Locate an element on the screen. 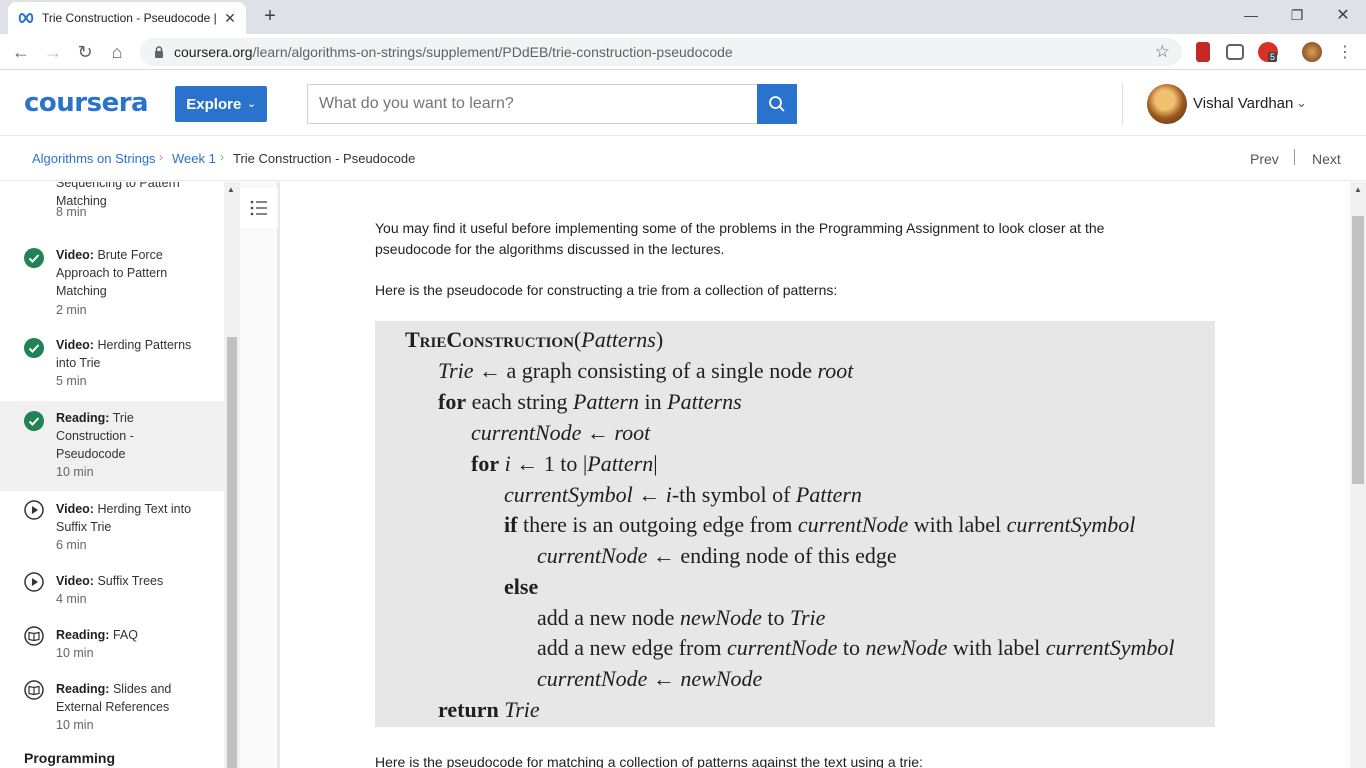 The width and height of the screenshot is (1366, 768). list-item: Video: Herding Patterns into Trie 5 min is located at coordinates (112, 367).